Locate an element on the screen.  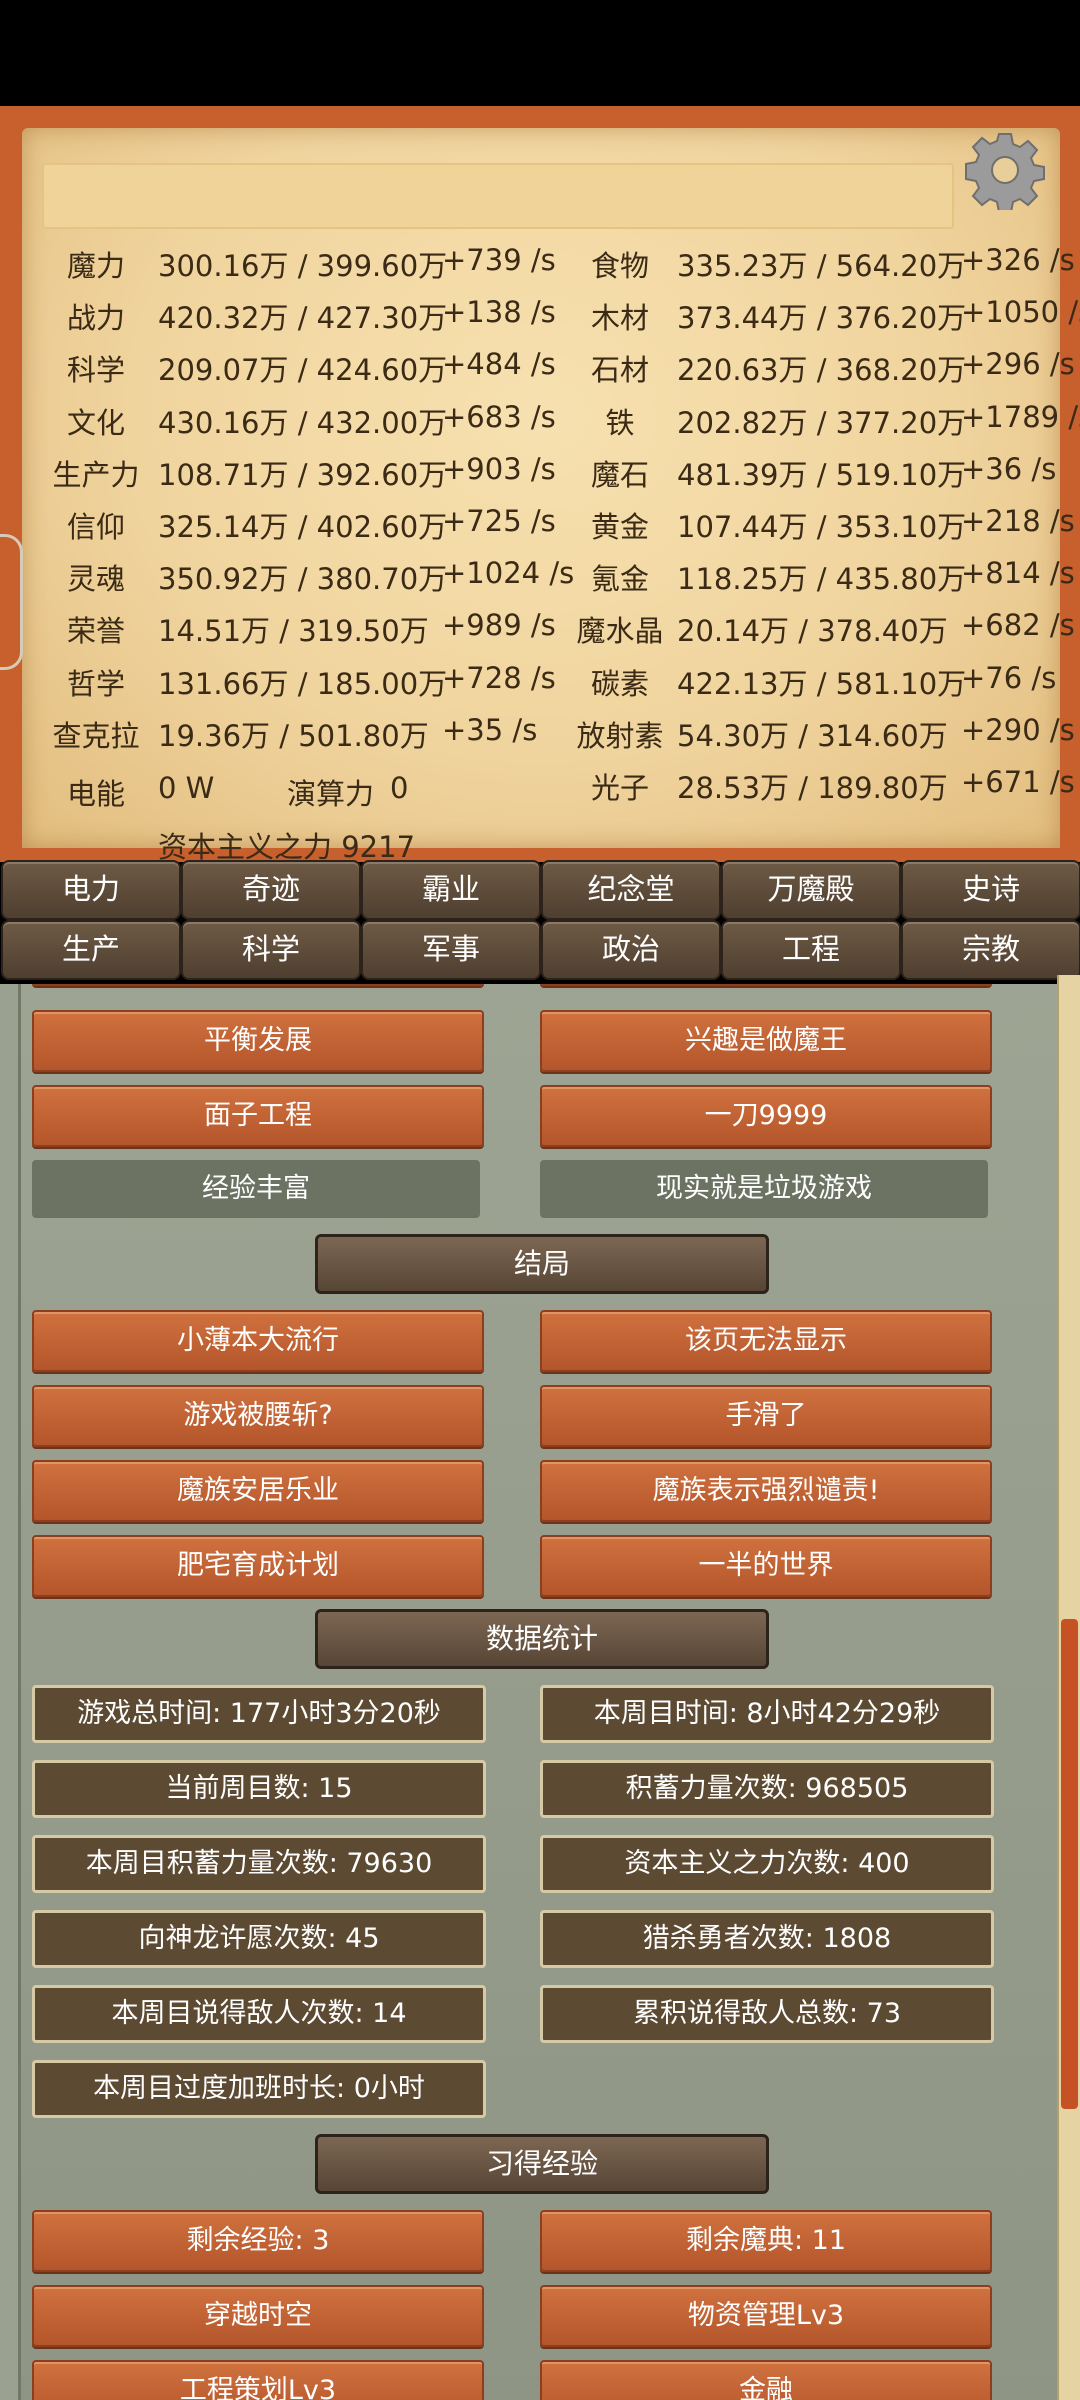
power-value: 0 W is located at coordinates (186, 788).